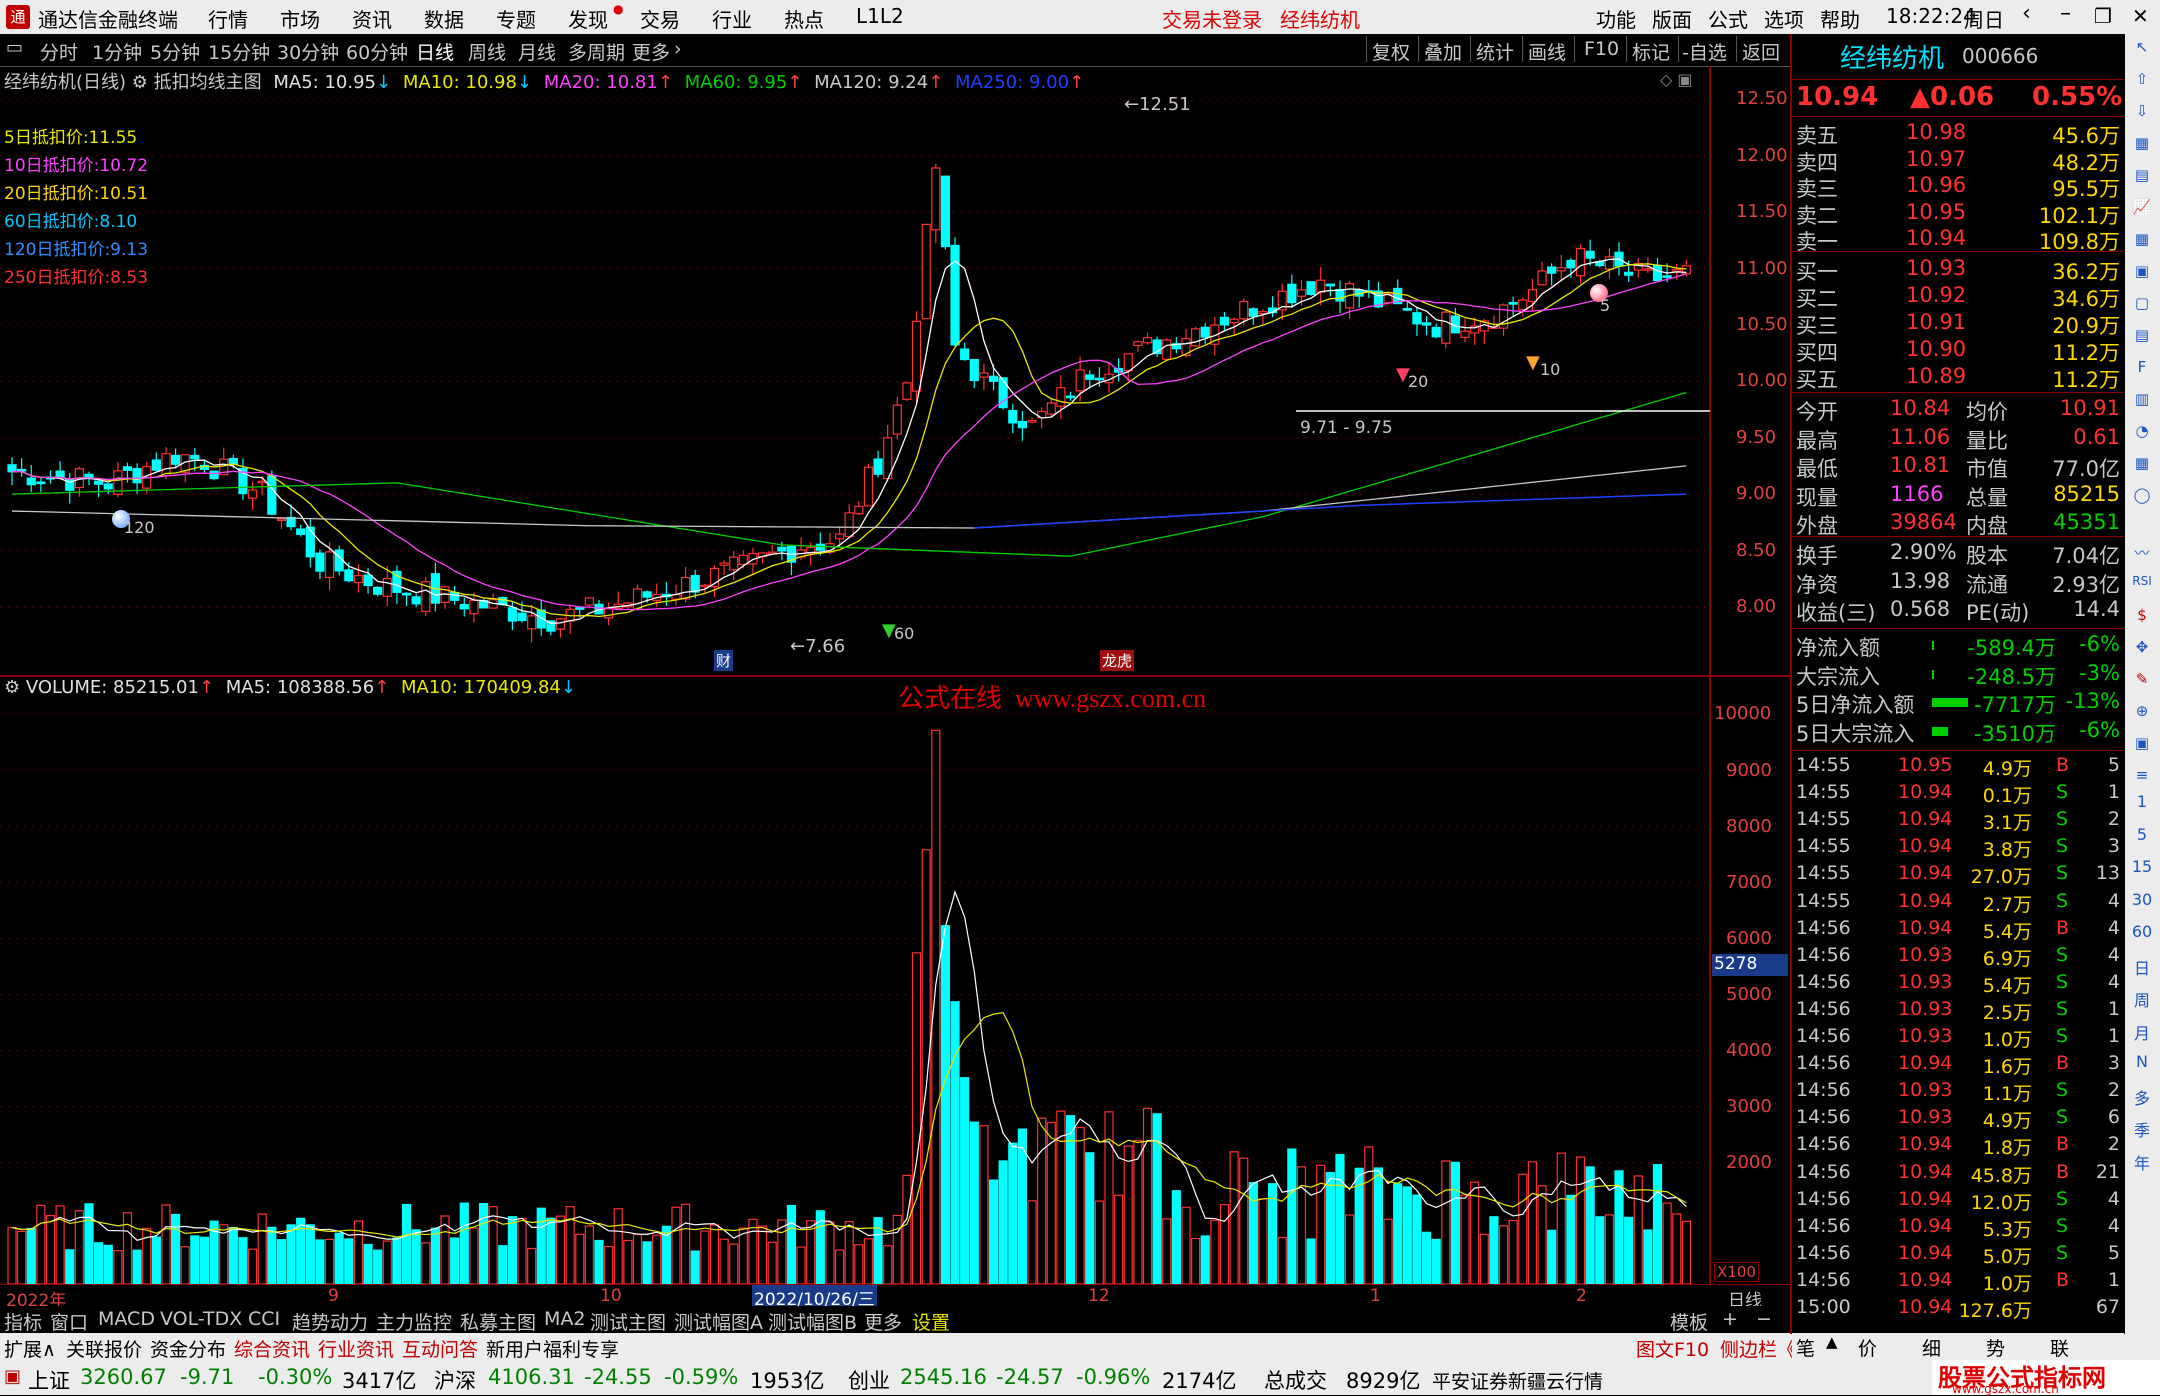 Image resolution: width=2160 pixels, height=1396 pixels. I want to click on tab-sidebar: 侧边栏《, so click(1758, 1348).